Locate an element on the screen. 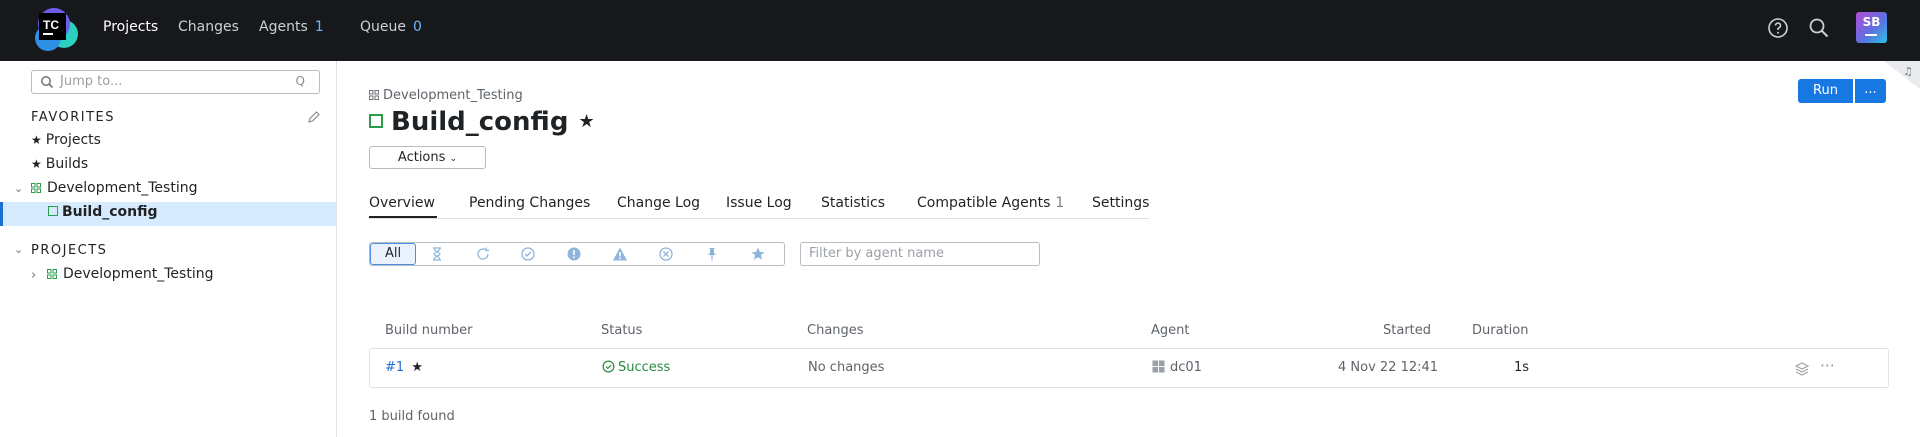 This screenshot has height=437, width=1920. nav-projects-label: Projects is located at coordinates (131, 27).